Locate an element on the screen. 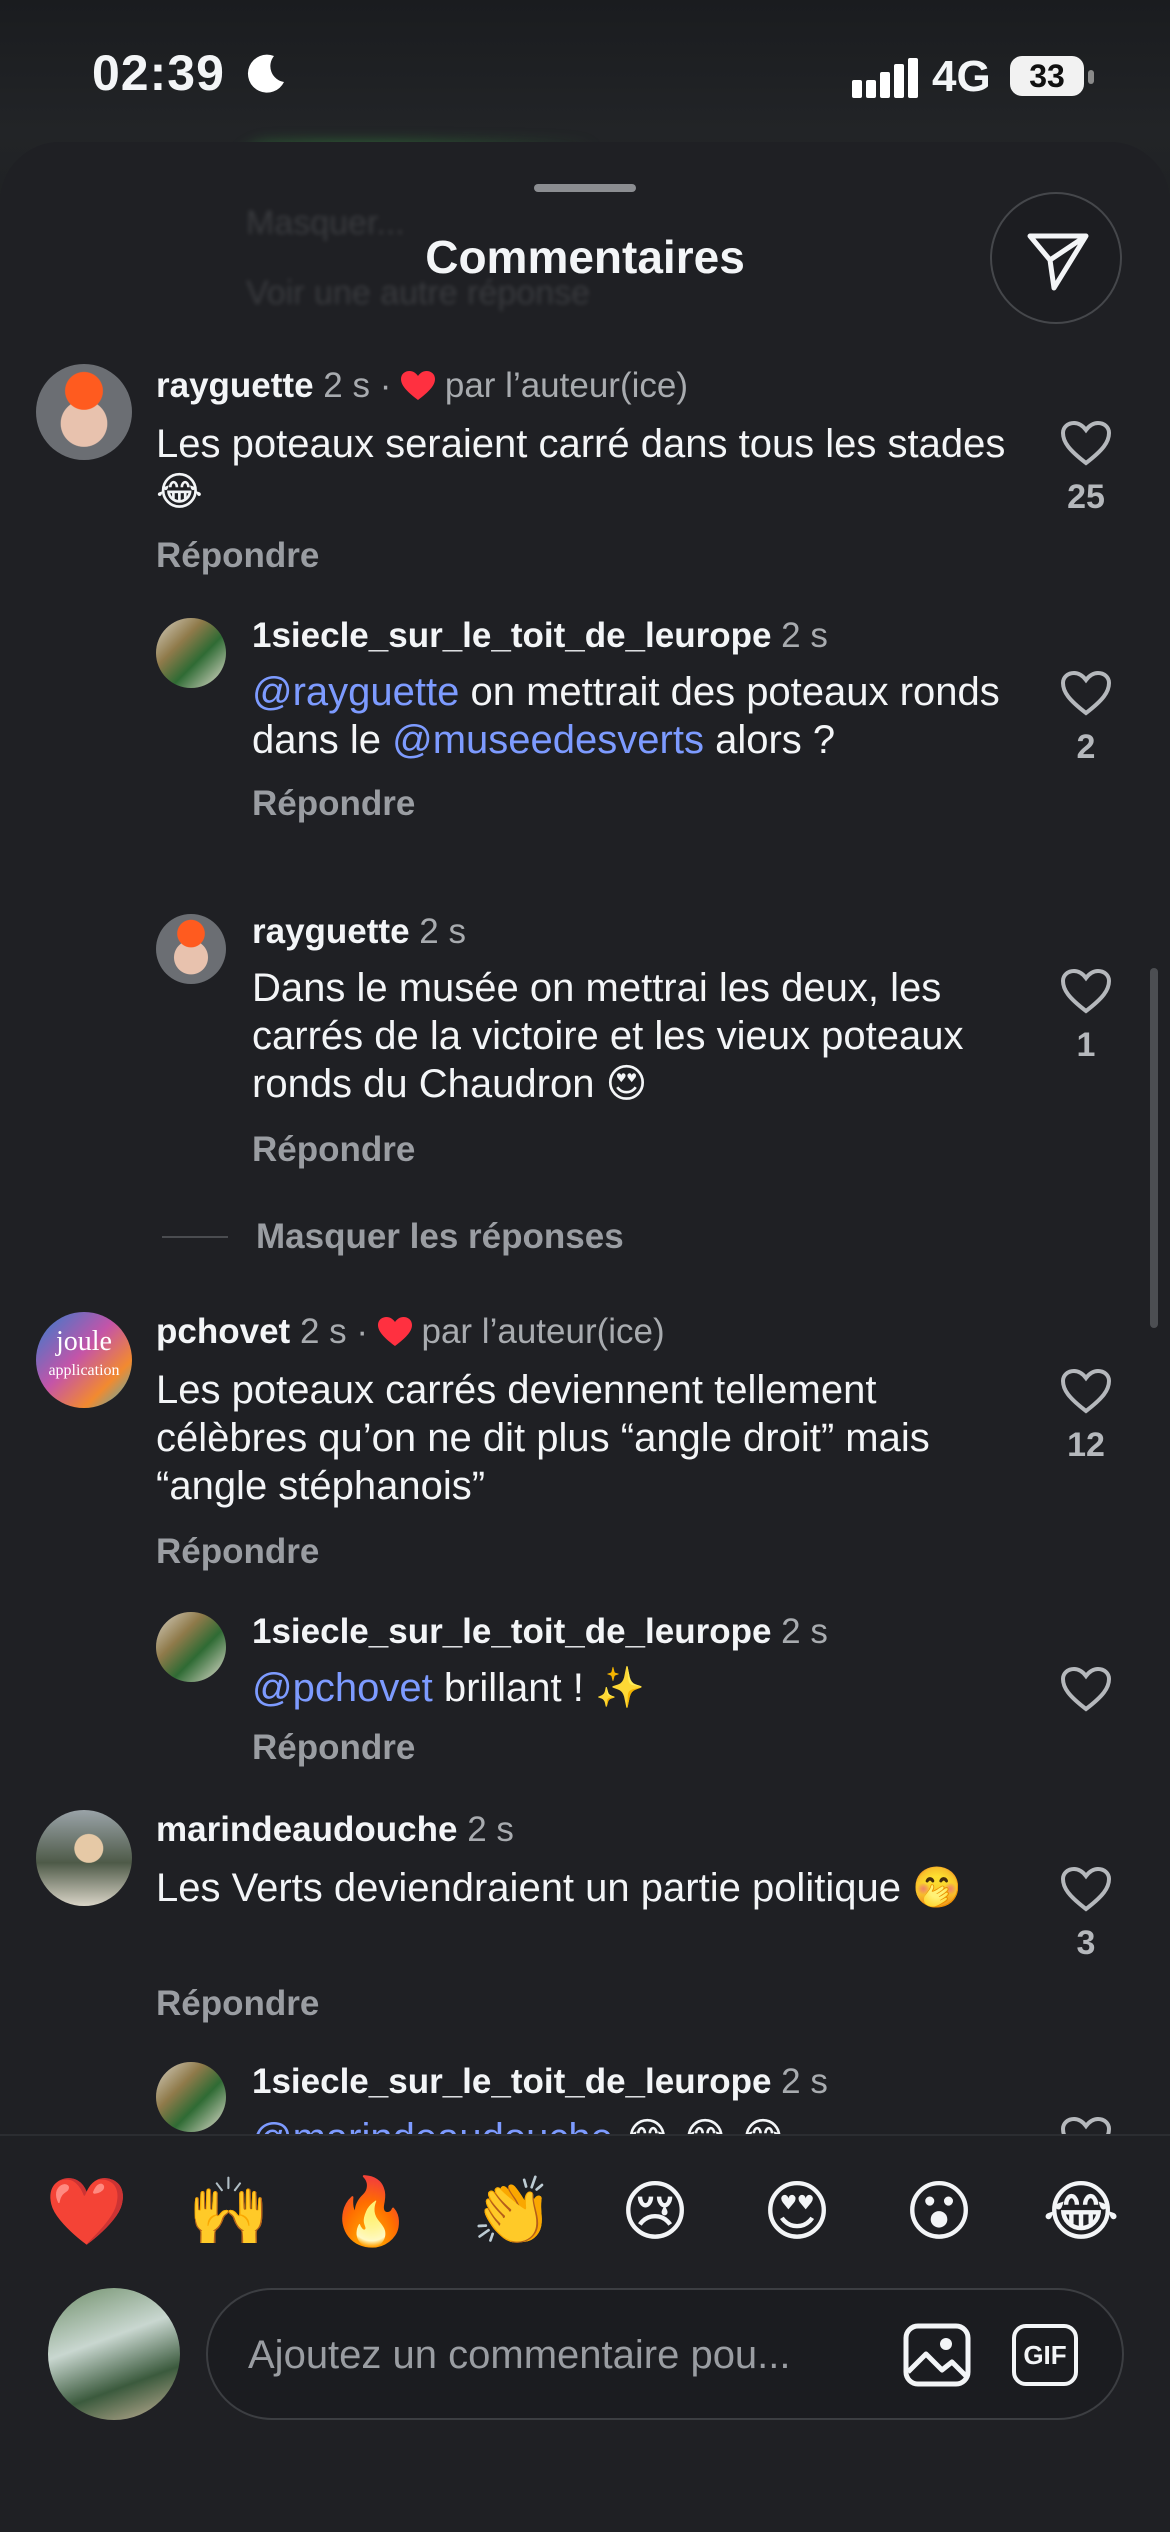 The image size is (1170, 2532). comment-text: @pchovet brillant ! ✨ is located at coordinates (632, 1688).